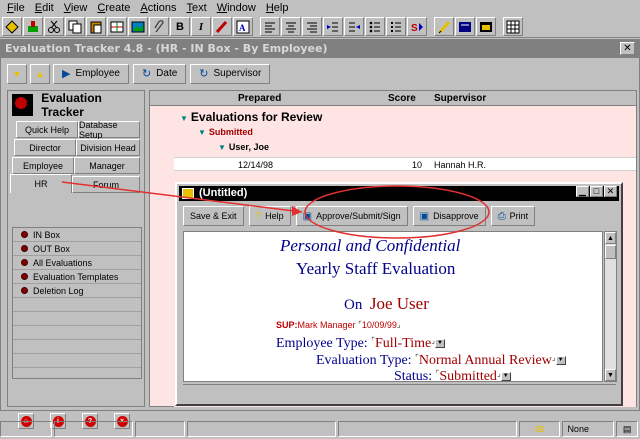 This screenshot has height=439, width=640. Describe the element at coordinates (610, 252) in the screenshot. I see `scroll-thumb` at that location.